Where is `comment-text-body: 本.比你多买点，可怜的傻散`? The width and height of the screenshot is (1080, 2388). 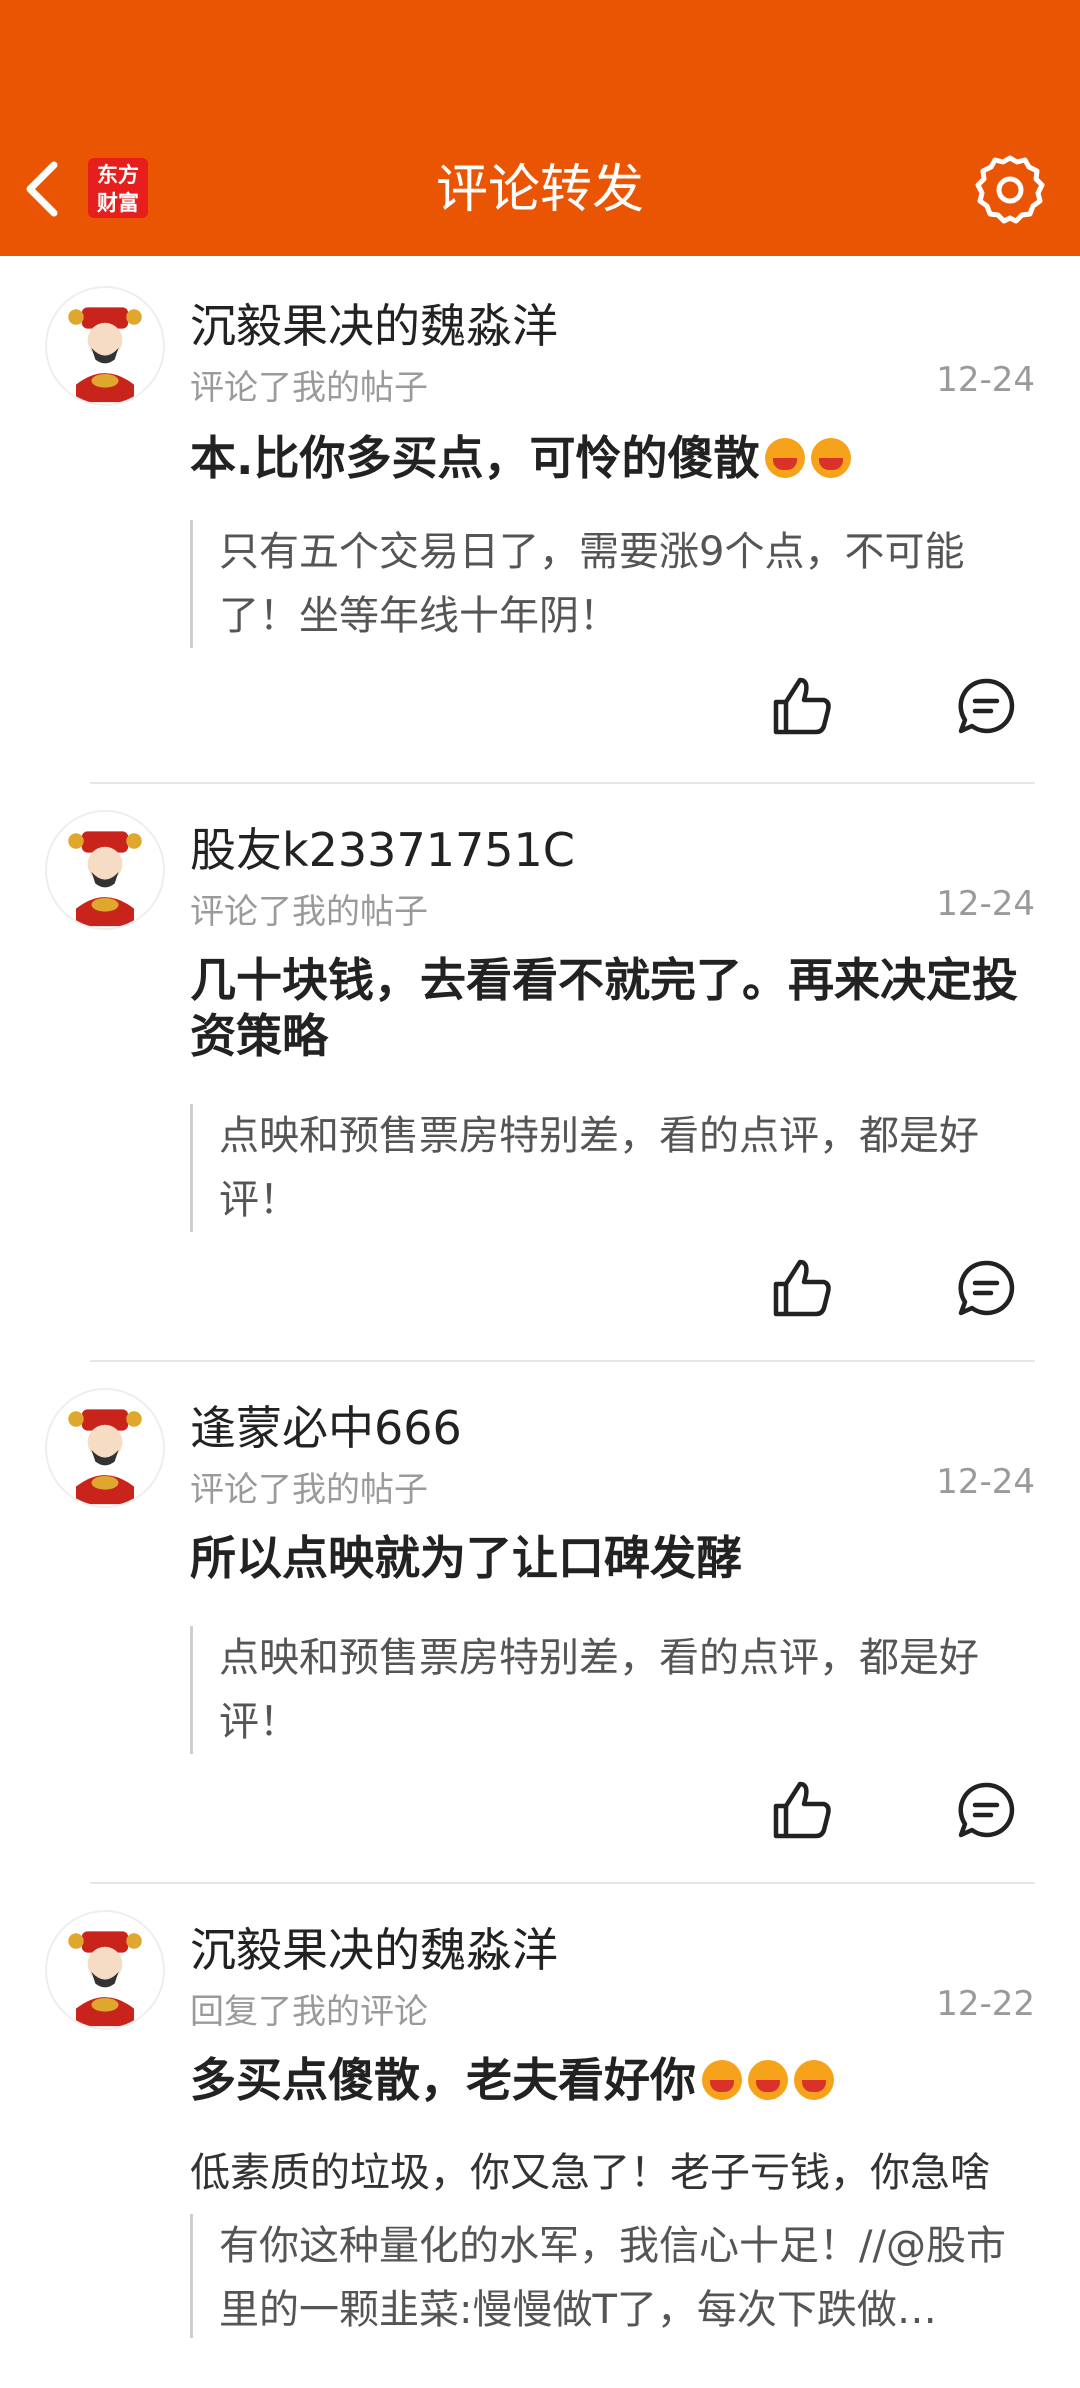 comment-text-body: 本.比你多买点，可怜的傻散 is located at coordinates (475, 458).